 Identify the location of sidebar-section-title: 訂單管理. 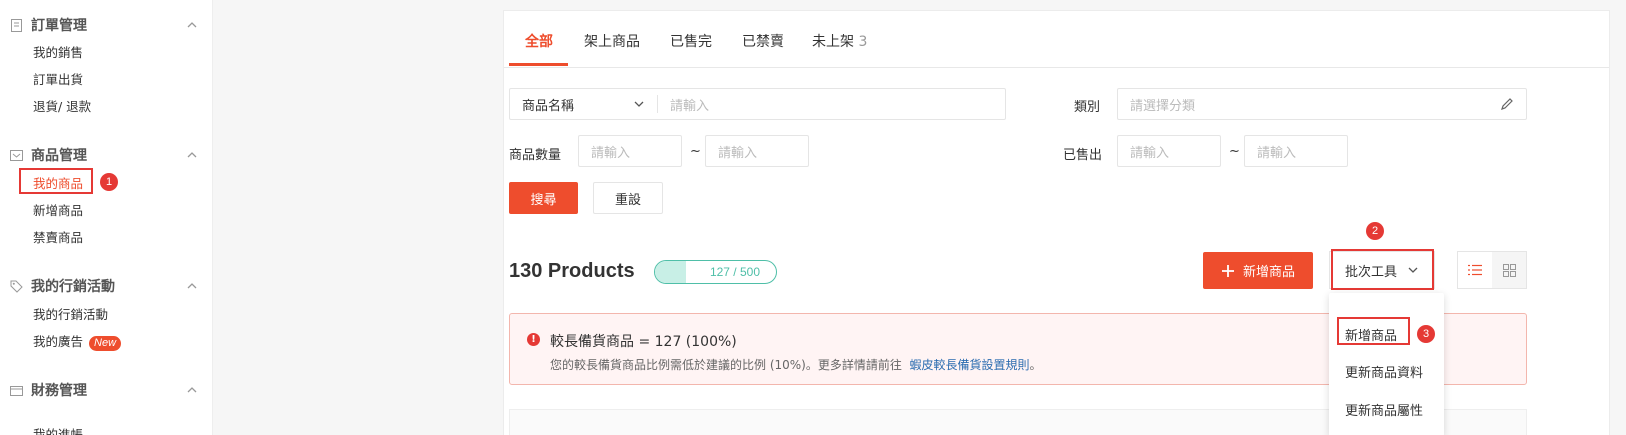
(59, 26).